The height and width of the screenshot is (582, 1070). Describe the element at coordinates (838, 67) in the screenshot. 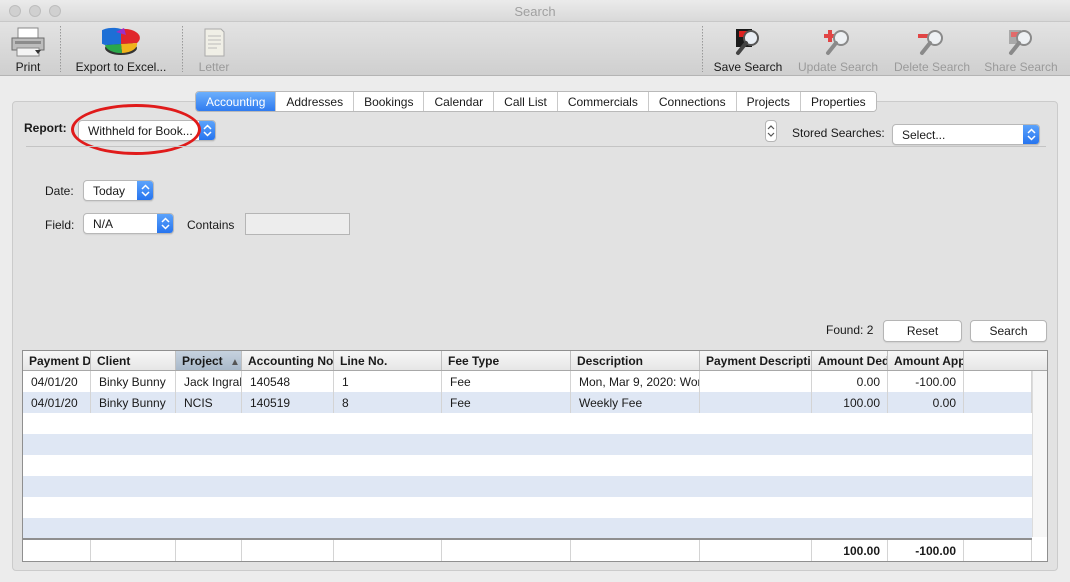

I see `update-search-label: Update Search` at that location.